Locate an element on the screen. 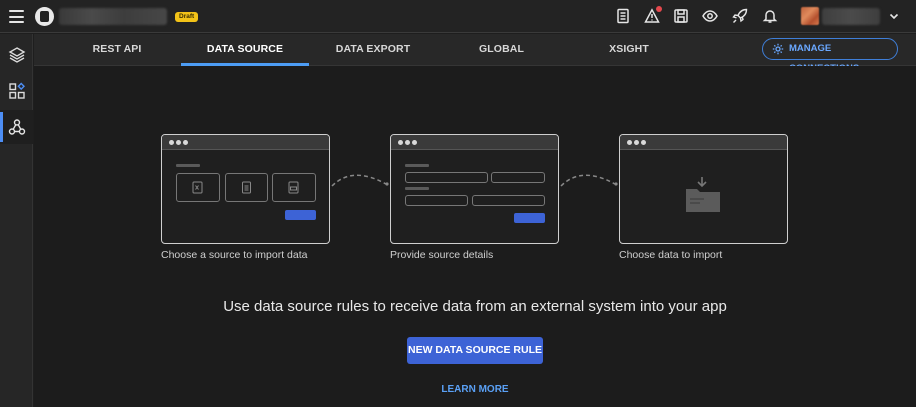 This screenshot has height=407, width=916. app-logo is located at coordinates (44, 16).